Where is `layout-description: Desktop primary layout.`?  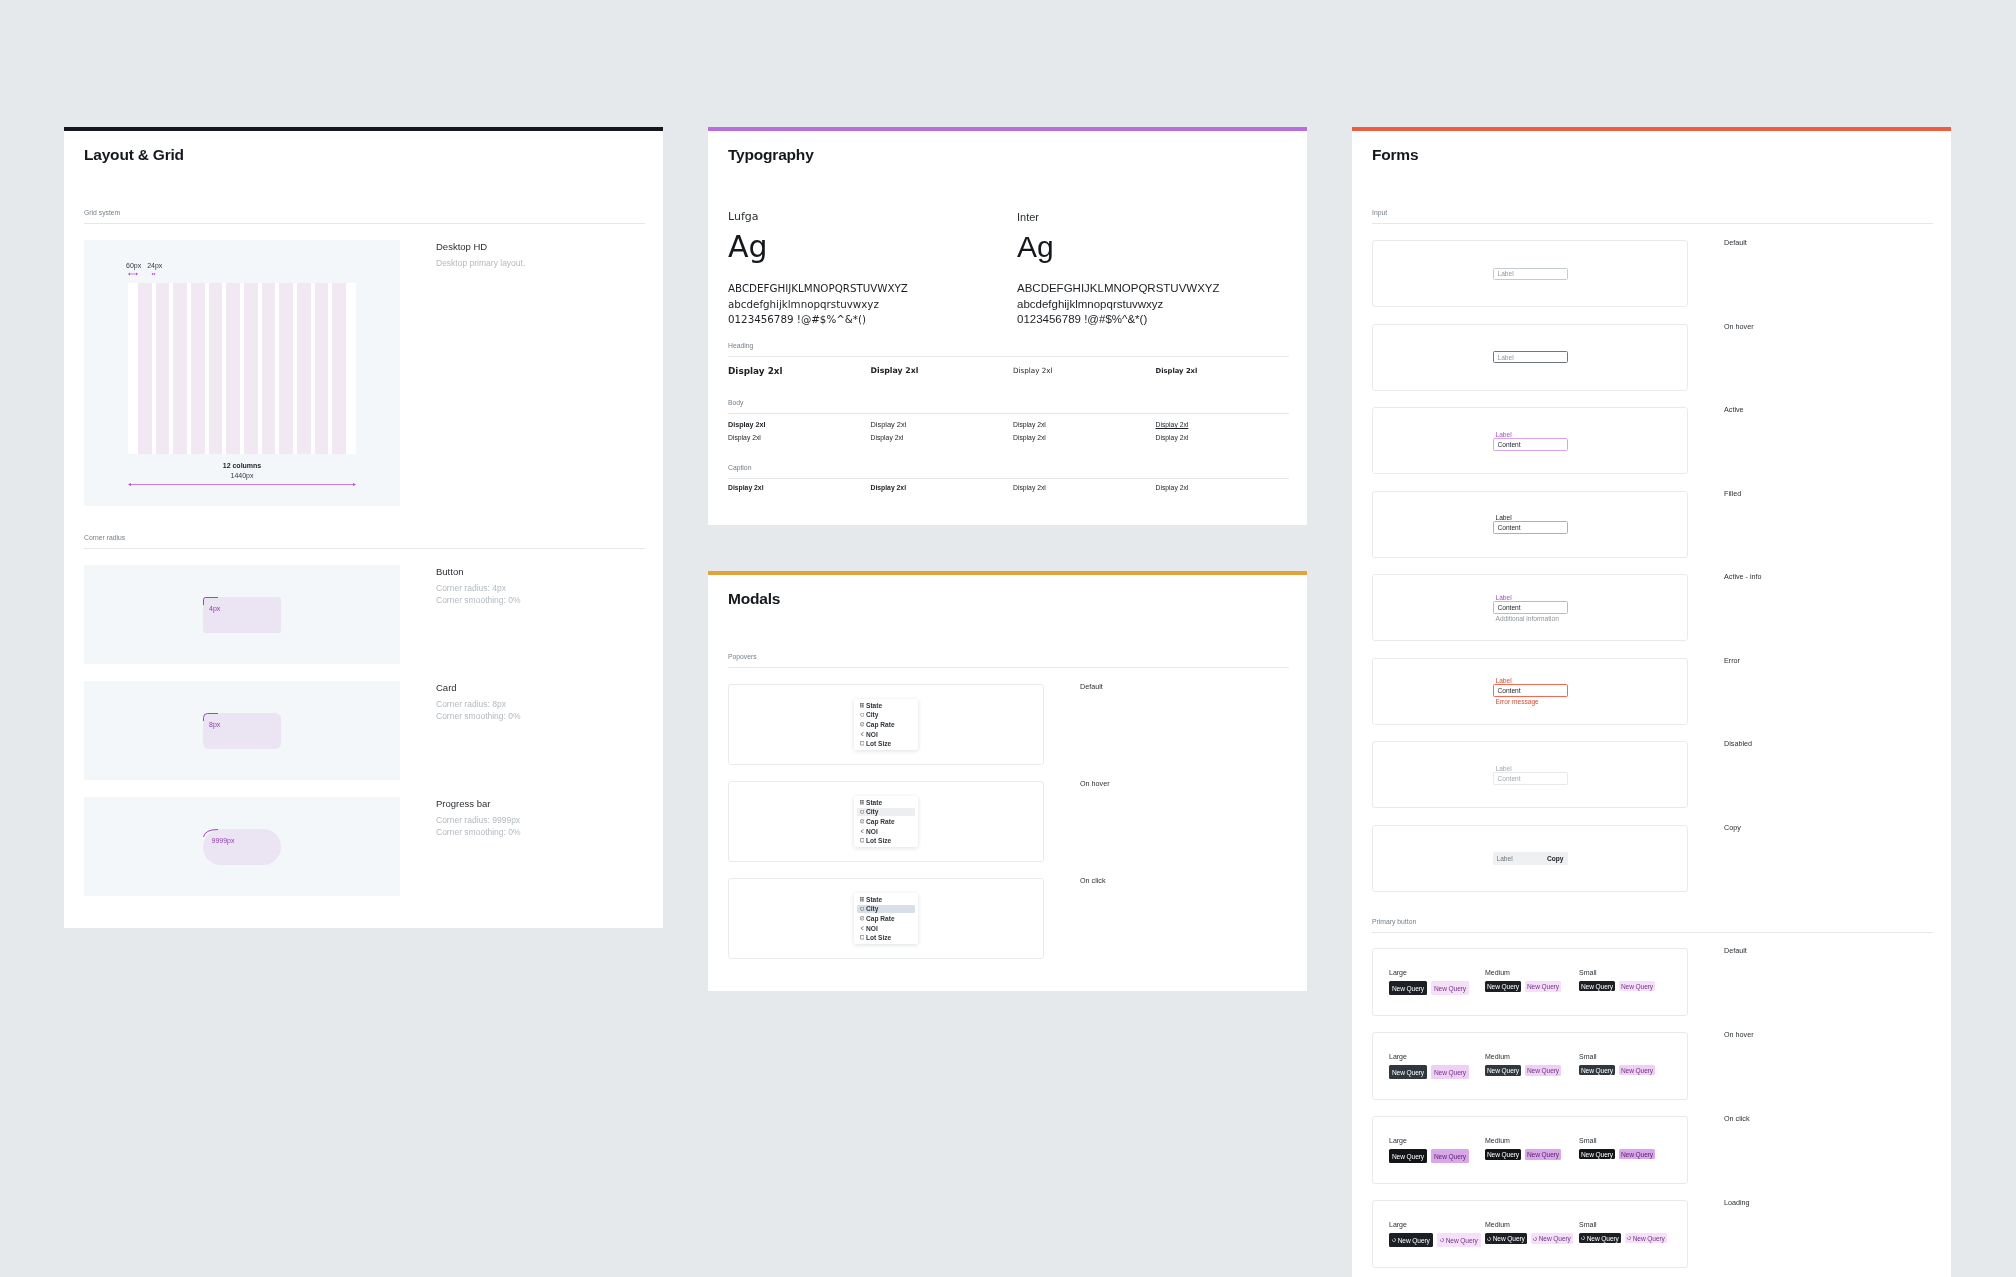 layout-description: Desktop primary layout. is located at coordinates (481, 263).